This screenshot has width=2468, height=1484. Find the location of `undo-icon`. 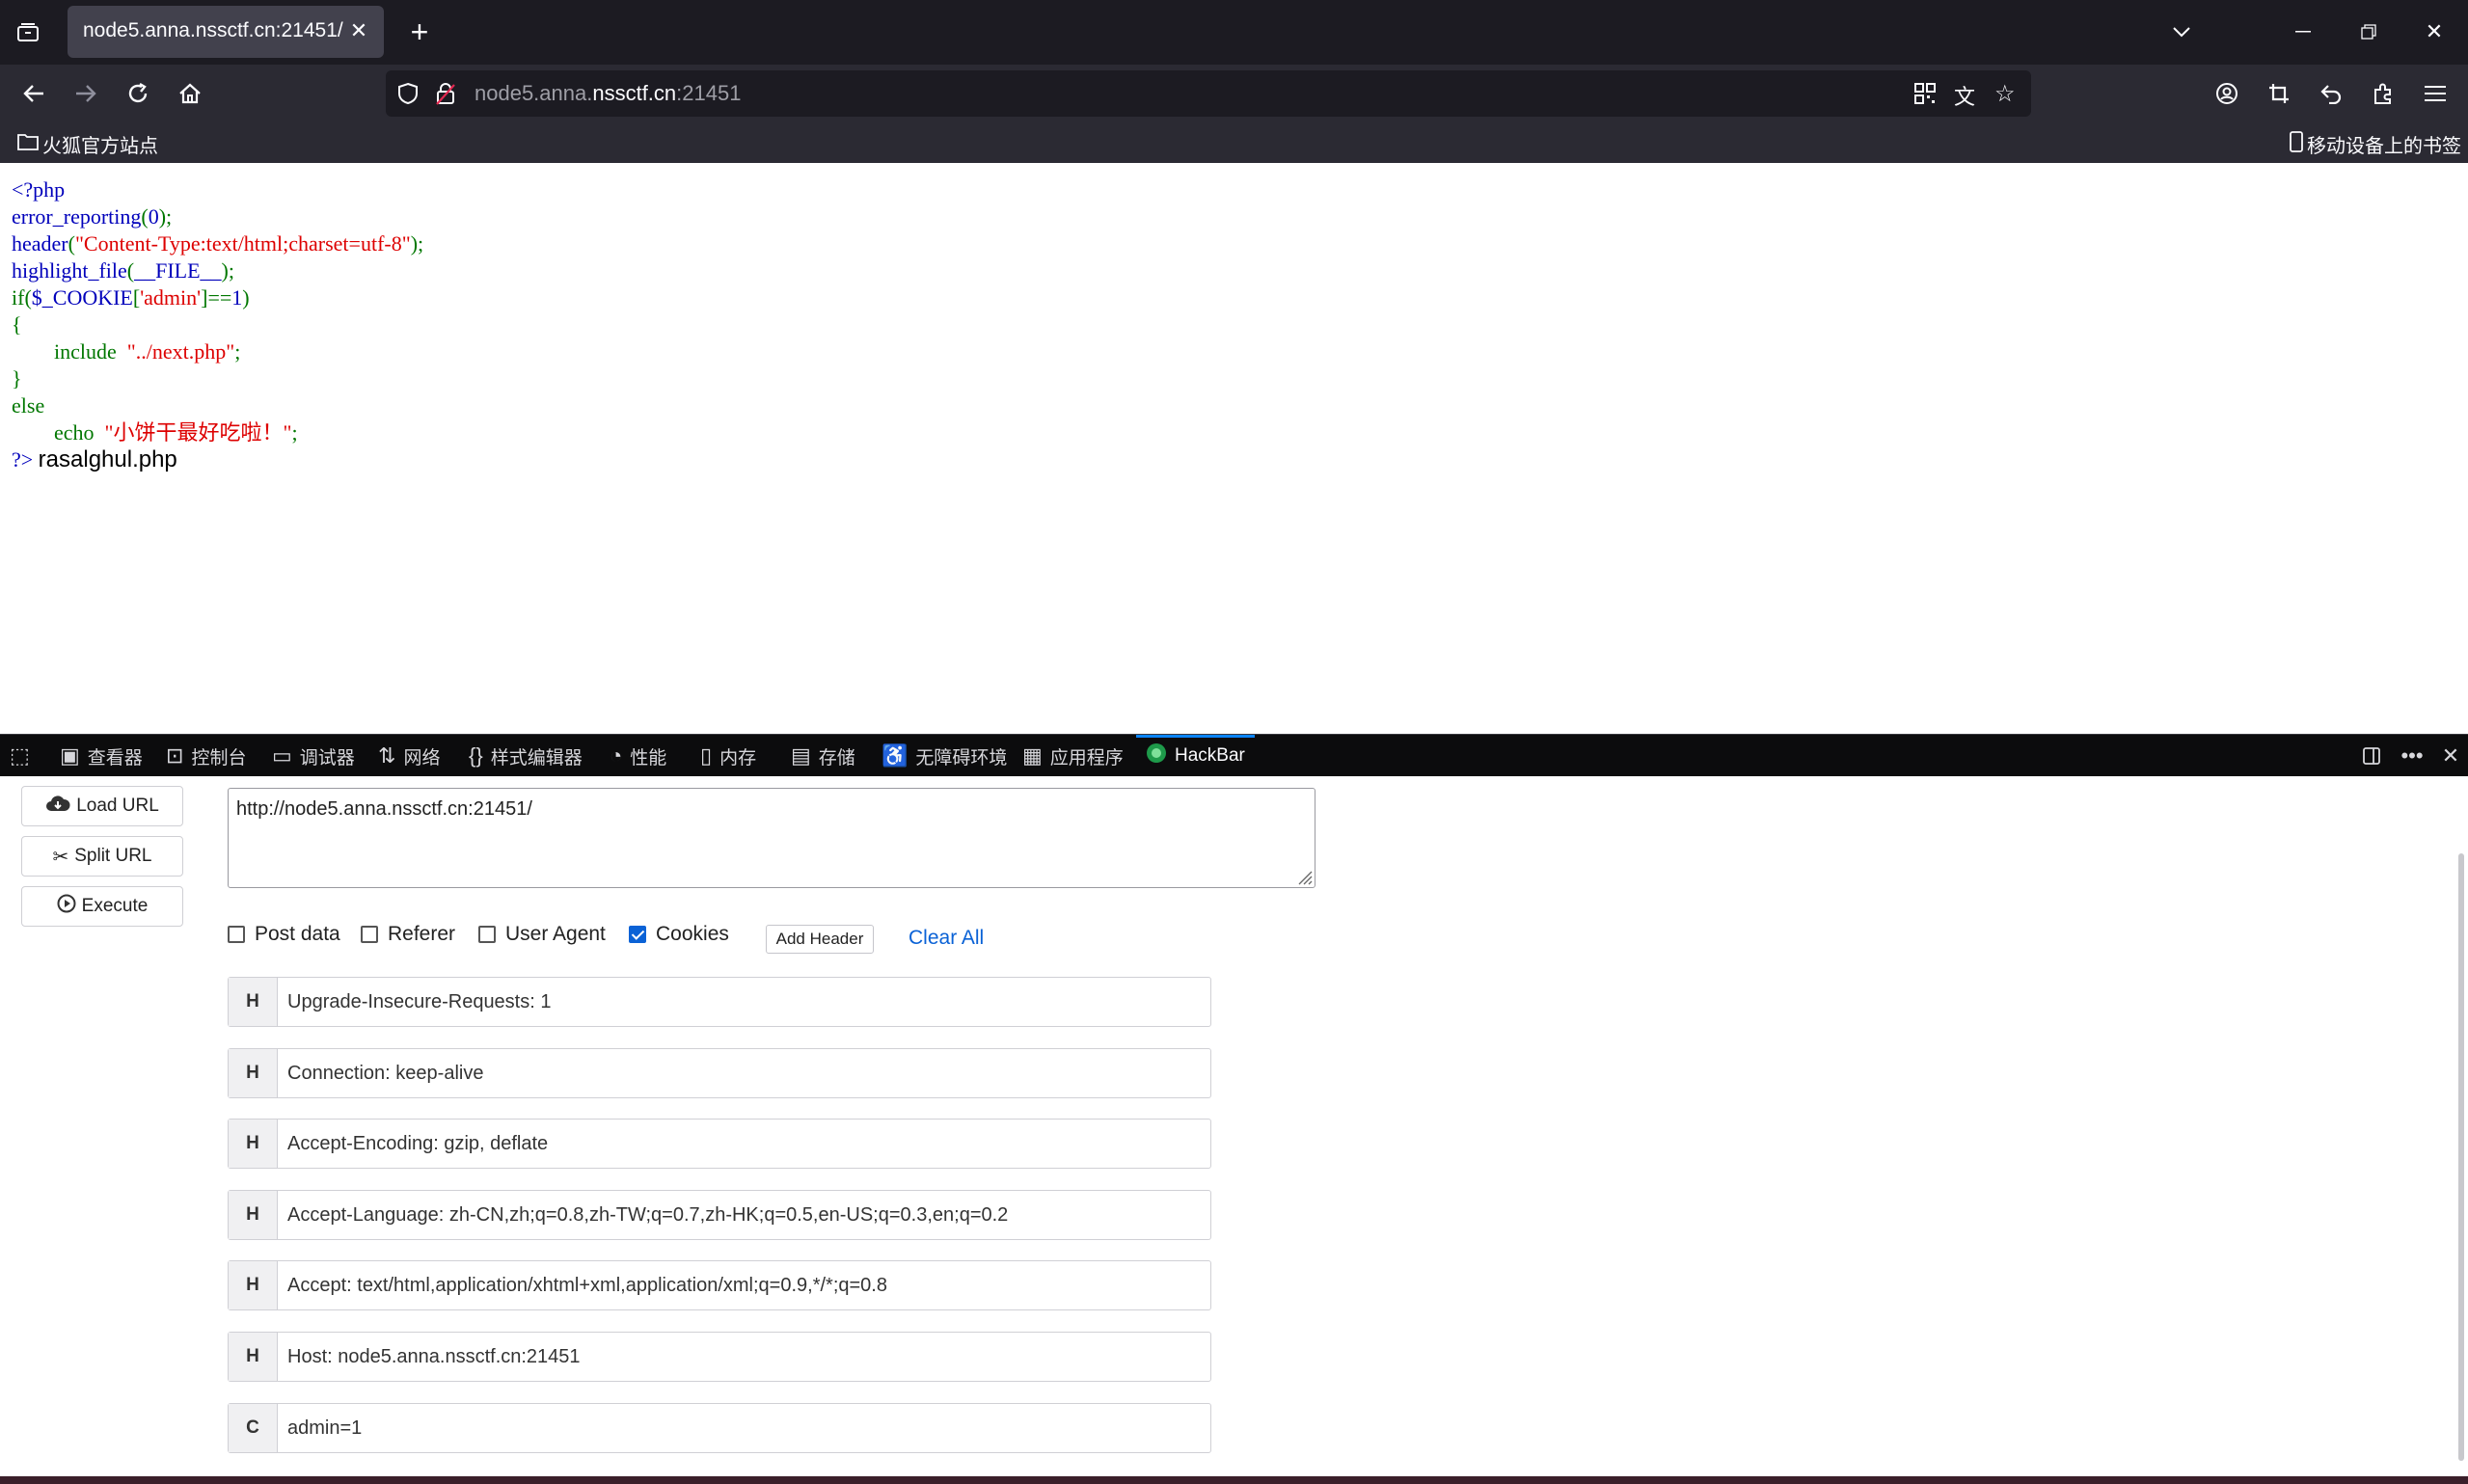

undo-icon is located at coordinates (2331, 93).